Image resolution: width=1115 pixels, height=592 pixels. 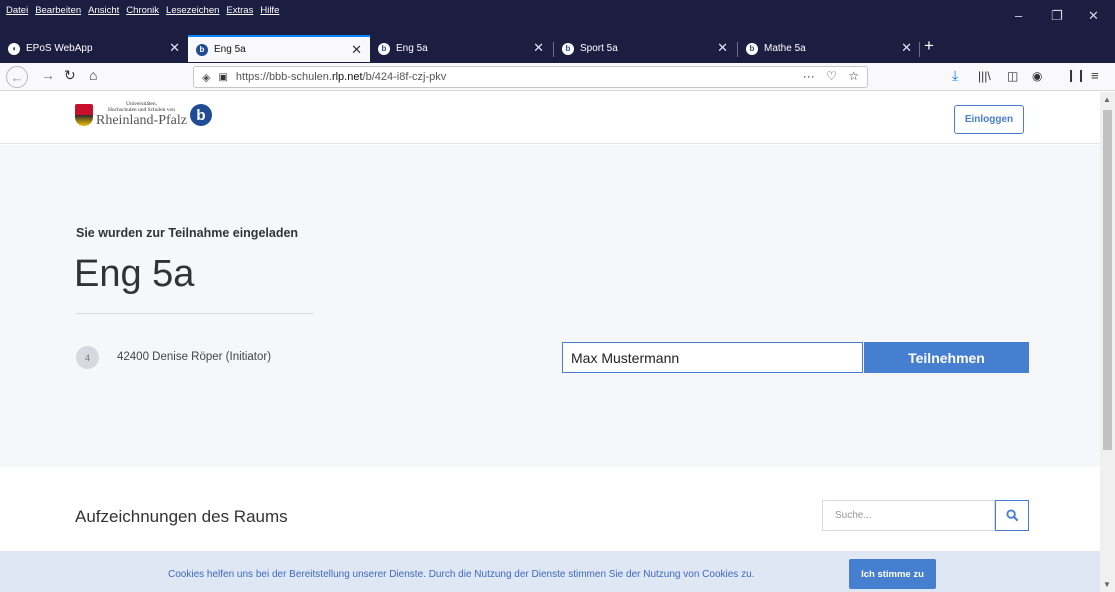 I want to click on forward-icon: →, so click(x=48, y=75).